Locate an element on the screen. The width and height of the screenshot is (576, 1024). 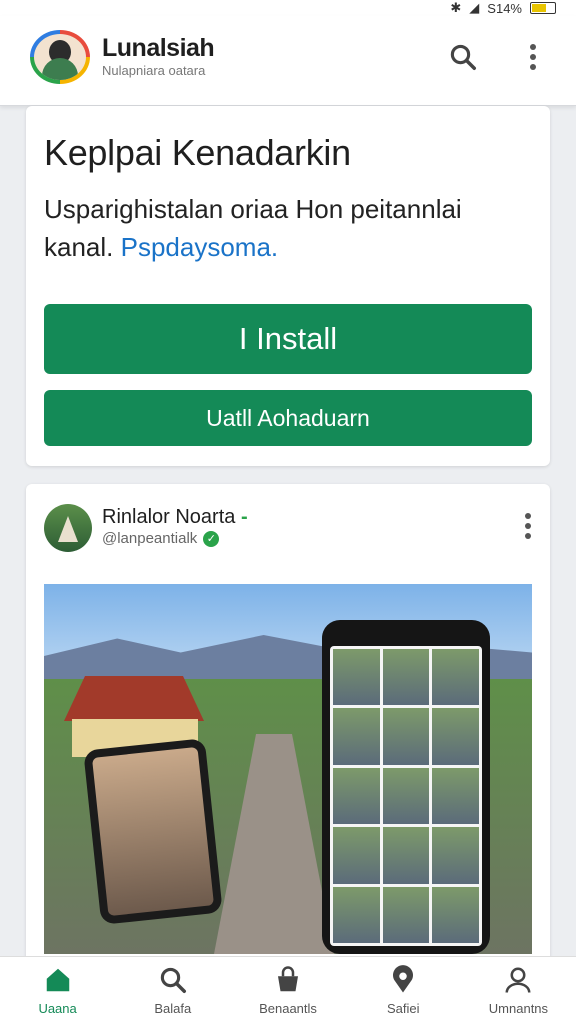
app-subtitle: Nulapniara oatara is located at coordinates (154, 70).